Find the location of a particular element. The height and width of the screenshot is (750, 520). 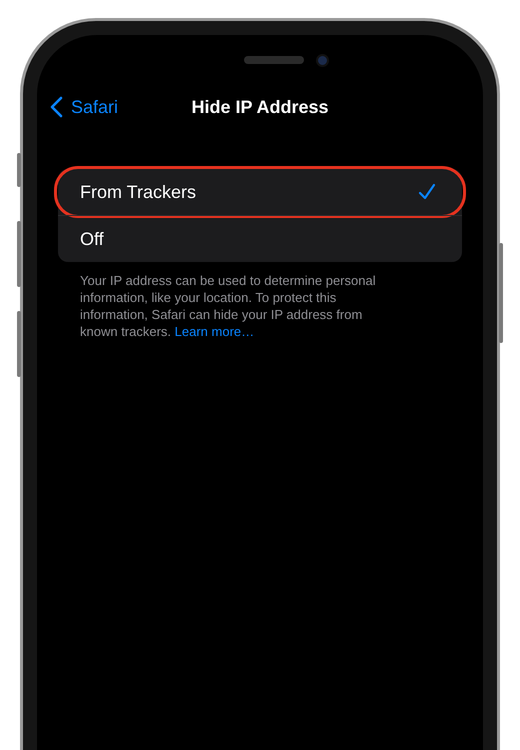

option-row: From Trackers is located at coordinates (260, 192).